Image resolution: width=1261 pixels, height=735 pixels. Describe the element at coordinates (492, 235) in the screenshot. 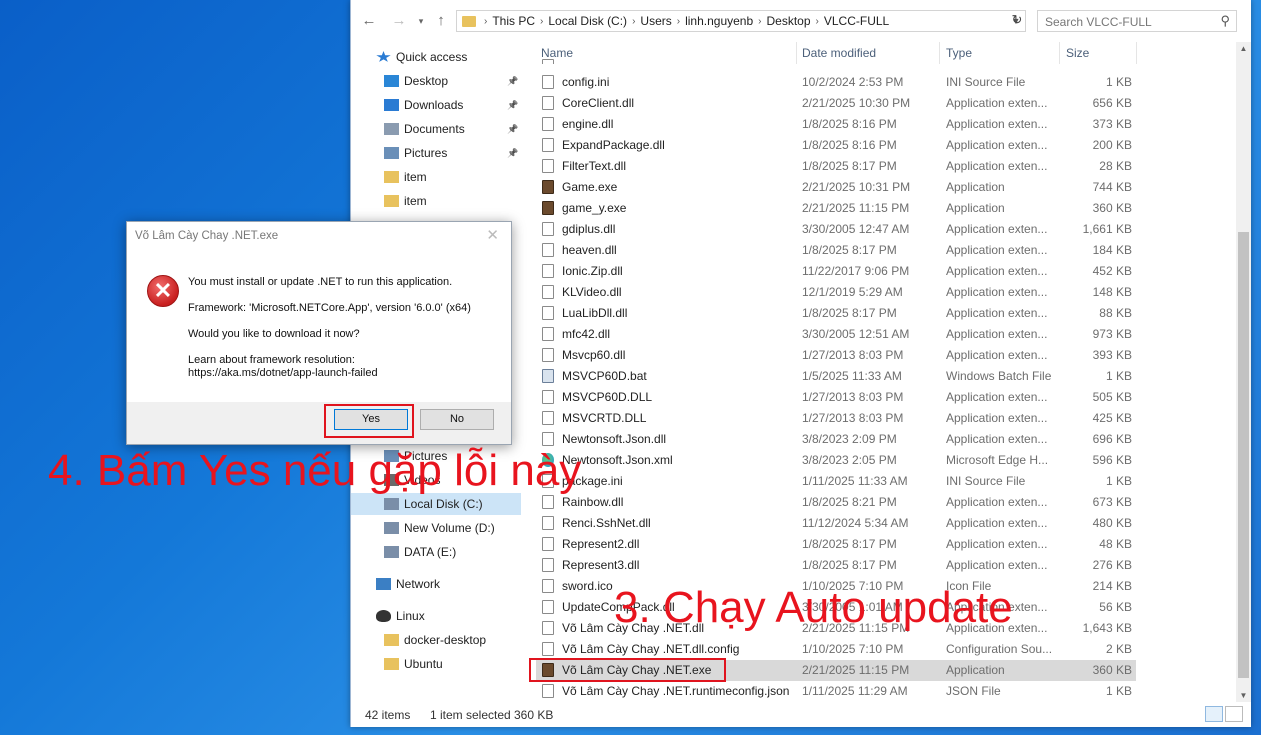

I see `close-icon: ✕` at that location.